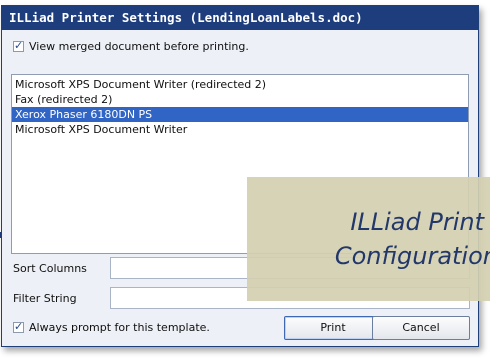 The image size is (490, 358). What do you see at coordinates (18, 326) in the screenshot?
I see `always-prompt-checkbox` at bounding box center [18, 326].